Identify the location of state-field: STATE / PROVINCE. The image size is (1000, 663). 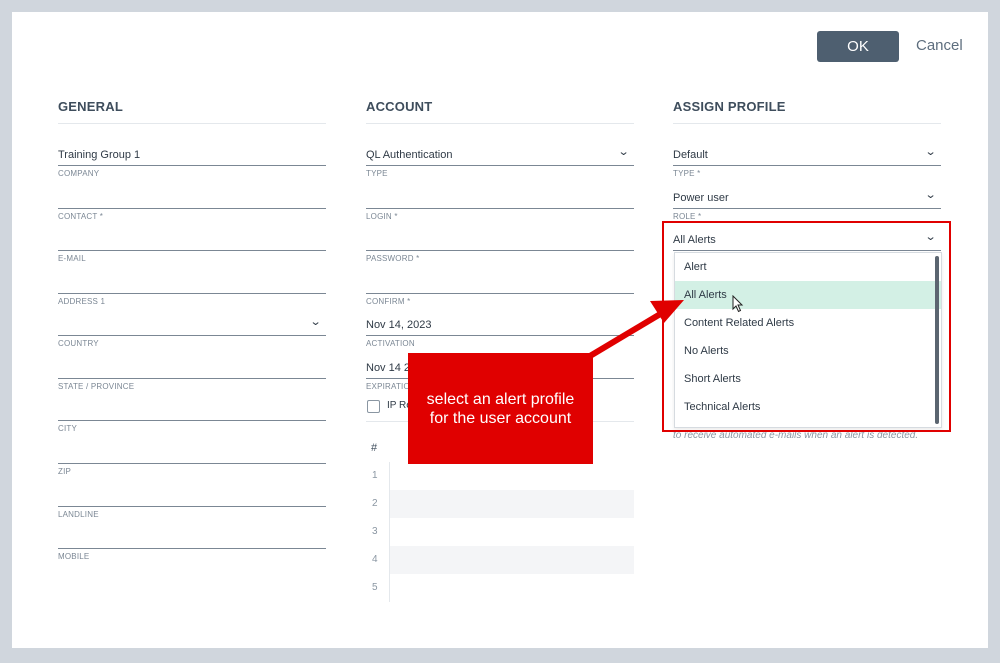
(192, 375).